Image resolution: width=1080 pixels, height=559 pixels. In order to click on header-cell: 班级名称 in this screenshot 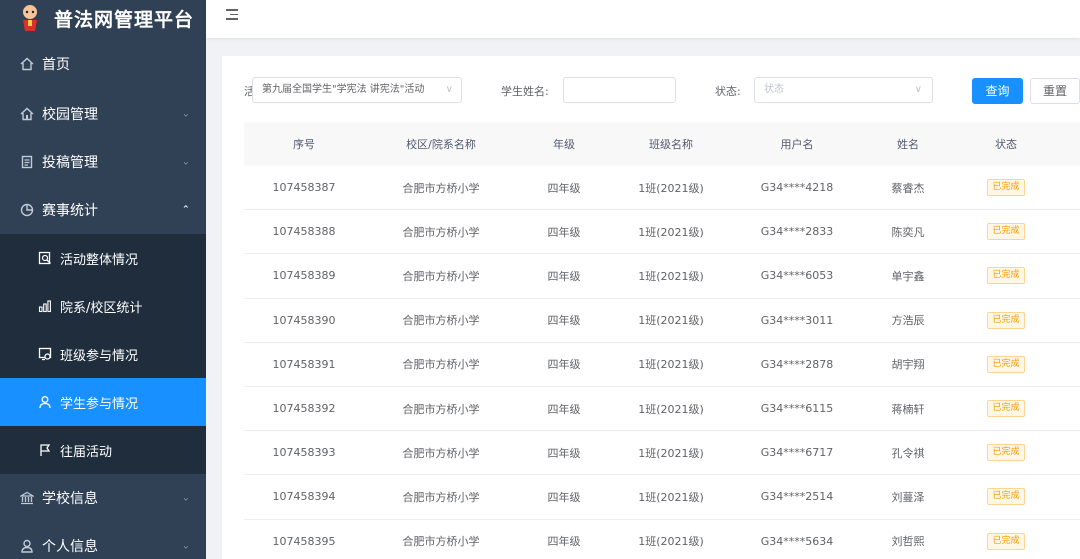, I will do `click(671, 144)`.